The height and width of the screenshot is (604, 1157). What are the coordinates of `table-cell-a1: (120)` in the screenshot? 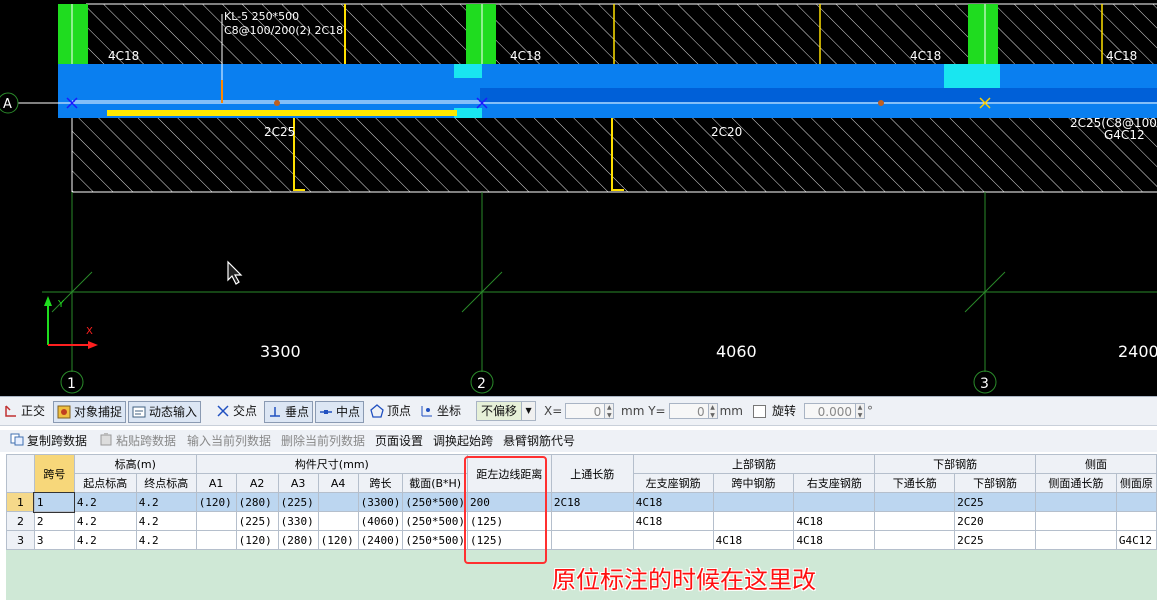 It's located at (216, 502).